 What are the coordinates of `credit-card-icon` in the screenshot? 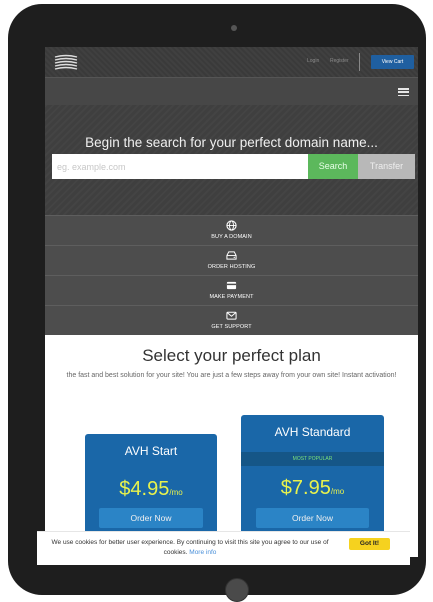 It's located at (231, 285).